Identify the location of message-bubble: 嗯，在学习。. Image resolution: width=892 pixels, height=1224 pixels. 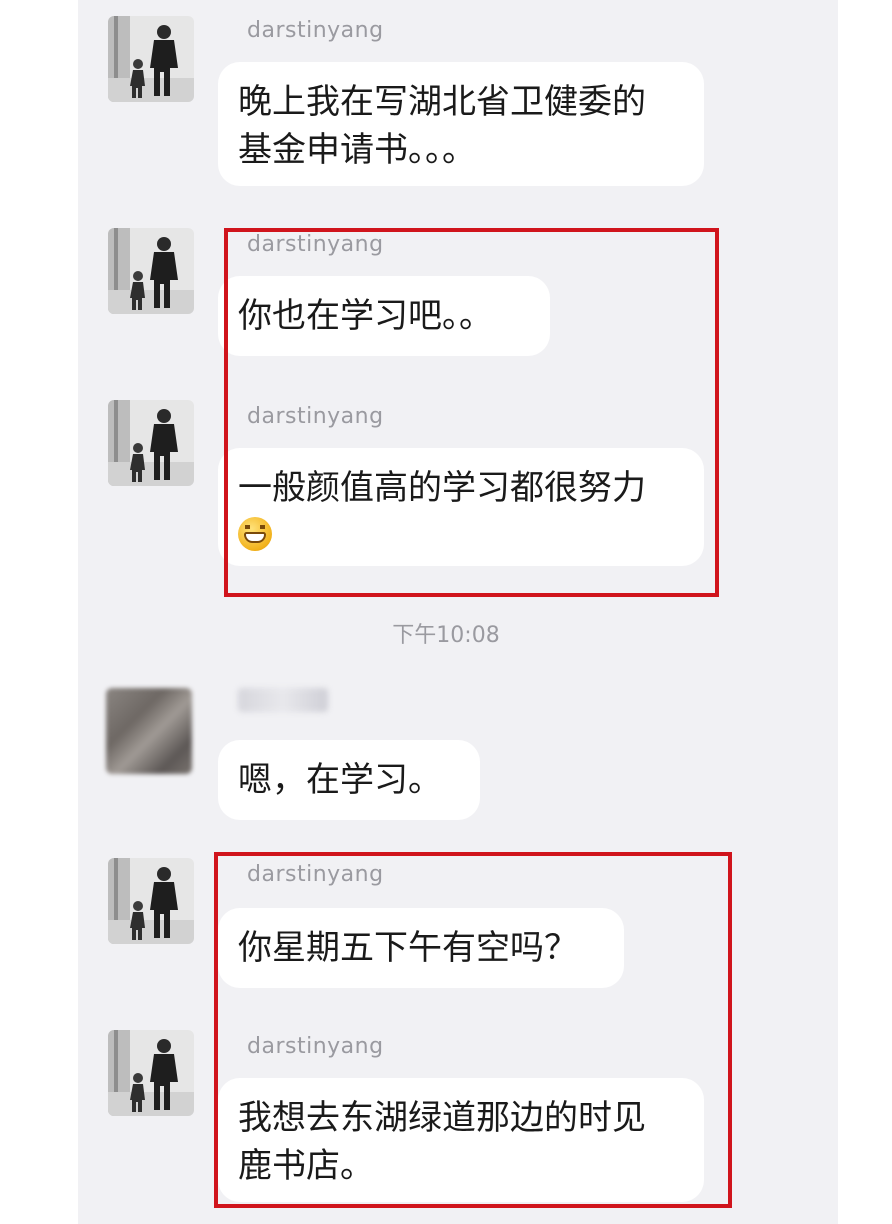
(349, 780).